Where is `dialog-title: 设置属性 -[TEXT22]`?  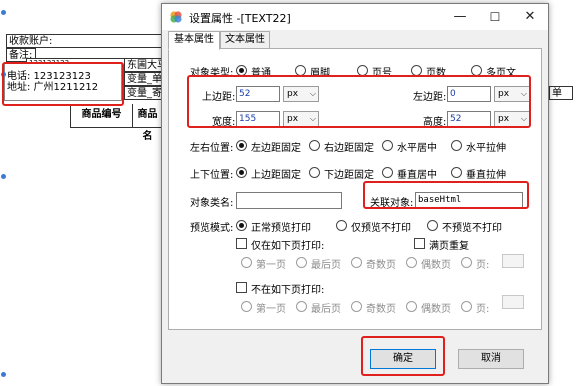
dialog-title: 设置属性 -[TEXT22] is located at coordinates (240, 18).